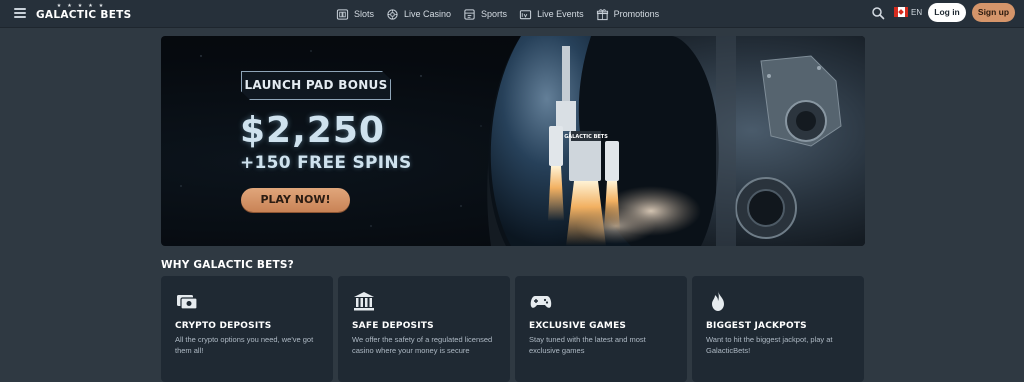 This screenshot has height=382, width=1024. Describe the element at coordinates (718, 301) in the screenshot. I see `flame-icon` at that location.